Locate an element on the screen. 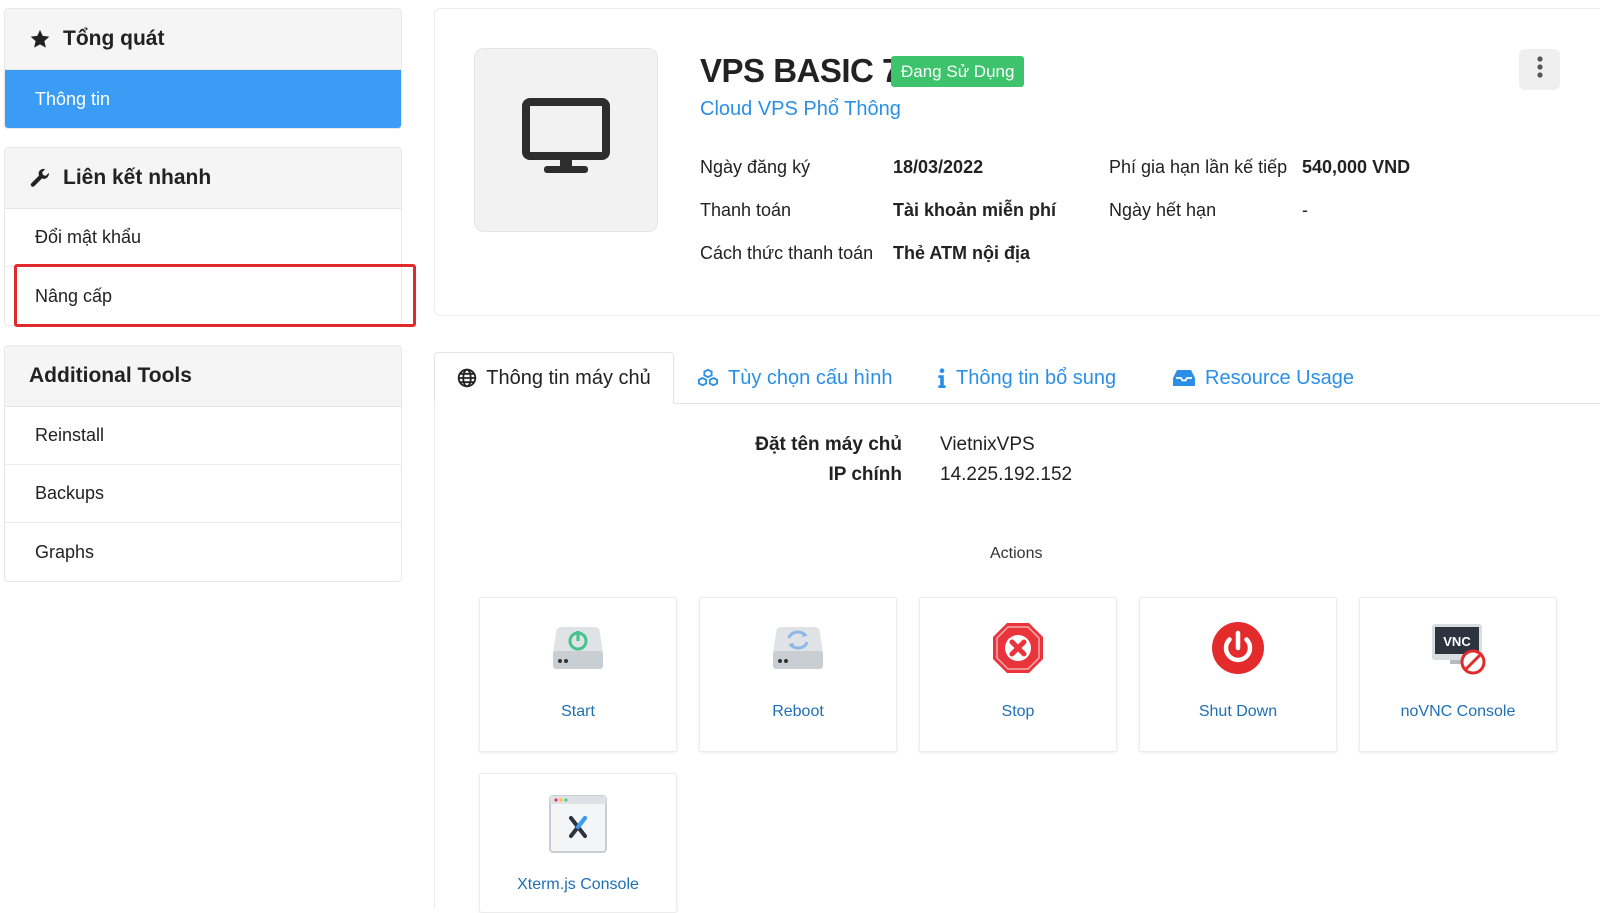 The width and height of the screenshot is (1600, 913). upgrade-highlight-box is located at coordinates (215, 295).